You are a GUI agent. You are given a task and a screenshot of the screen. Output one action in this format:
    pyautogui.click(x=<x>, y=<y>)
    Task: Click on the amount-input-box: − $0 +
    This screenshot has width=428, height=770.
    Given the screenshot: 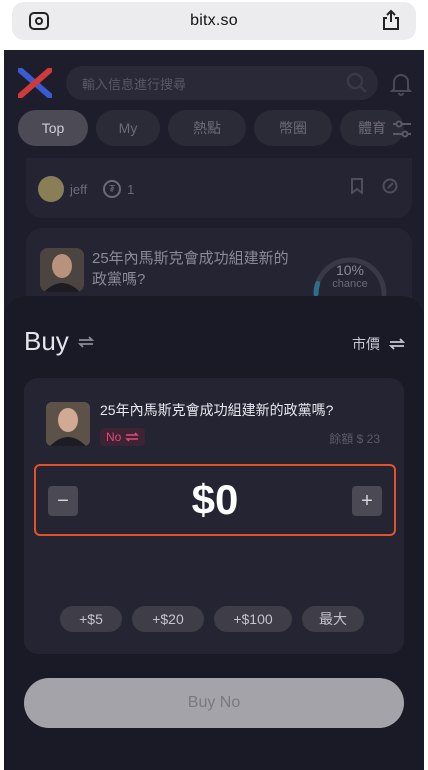 What is the action you would take?
    pyautogui.click(x=215, y=500)
    